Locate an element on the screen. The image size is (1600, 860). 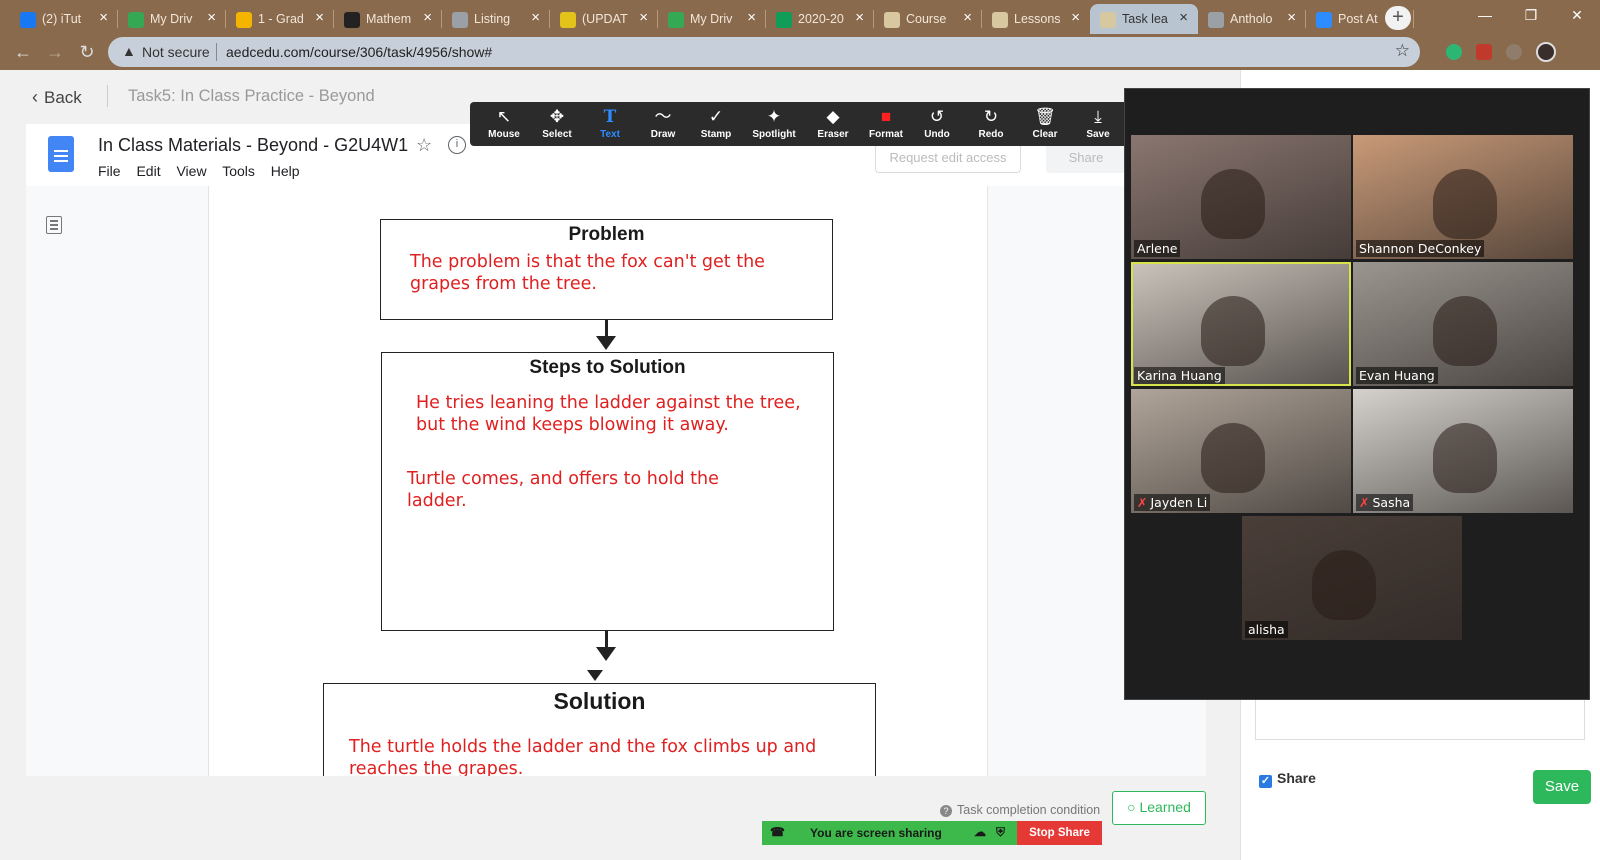
text-icon: T is located at coordinates (610, 117).